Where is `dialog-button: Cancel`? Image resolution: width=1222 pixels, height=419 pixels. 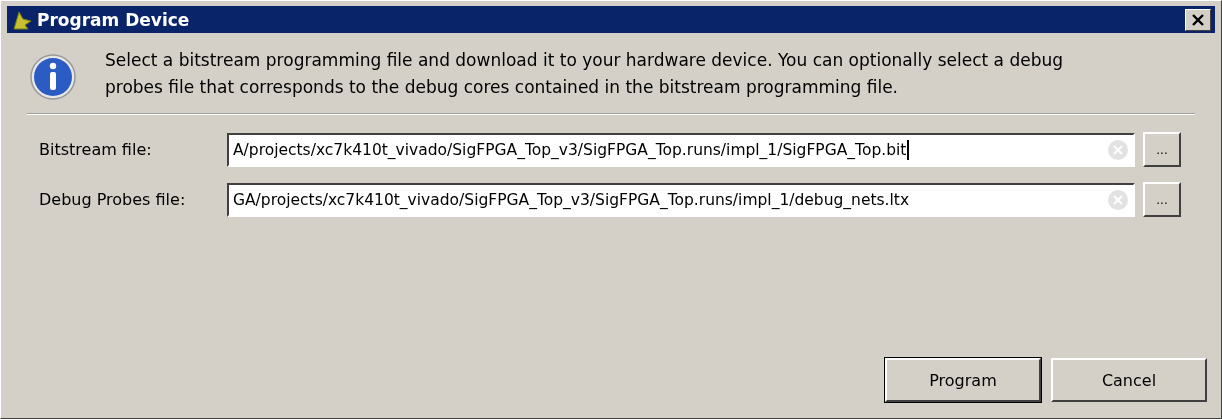
dialog-button: Cancel is located at coordinates (1129, 380).